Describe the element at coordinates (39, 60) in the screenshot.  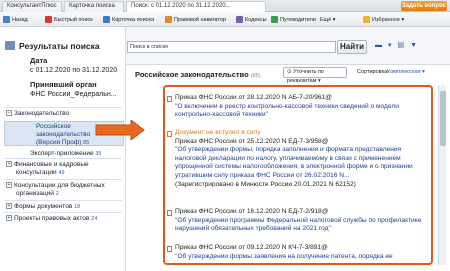
I see `date-filter-label: Дата` at that location.